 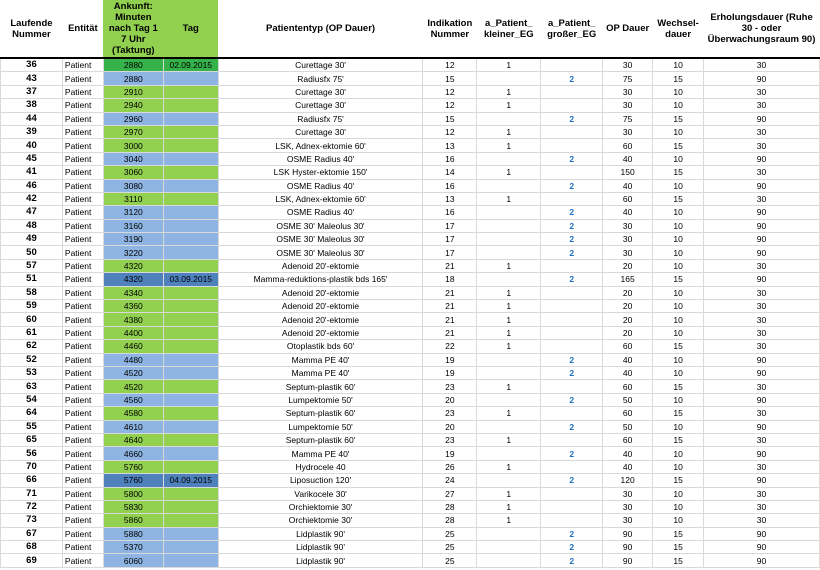 I want to click on cell-op-dauer: 20, so click(x=628, y=333).